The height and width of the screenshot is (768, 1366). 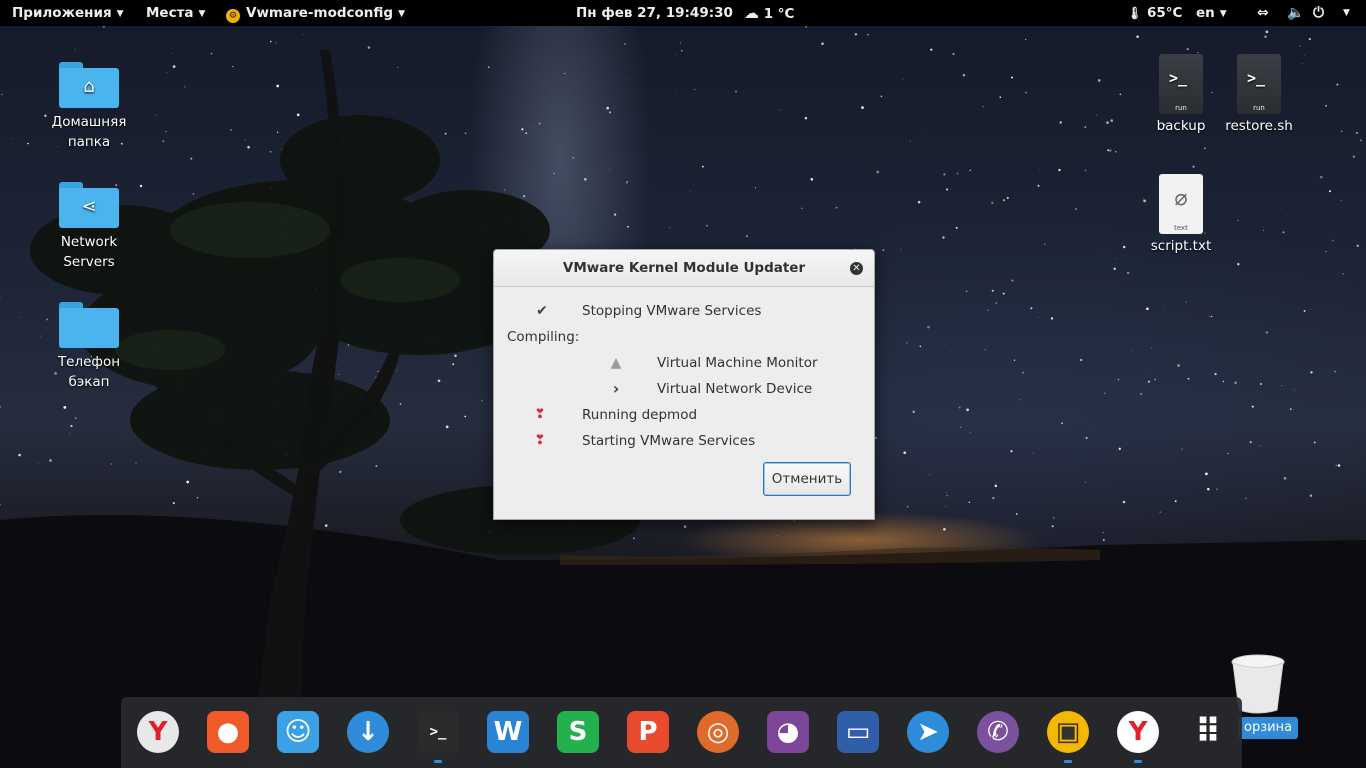 I want to click on places-menu: Места ▼, so click(x=175, y=13).